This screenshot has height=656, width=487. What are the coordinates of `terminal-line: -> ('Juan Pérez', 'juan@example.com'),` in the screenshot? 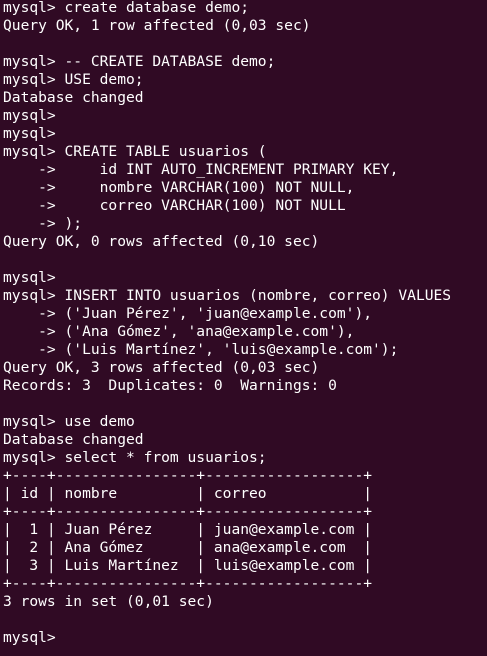 It's located at (188, 313).